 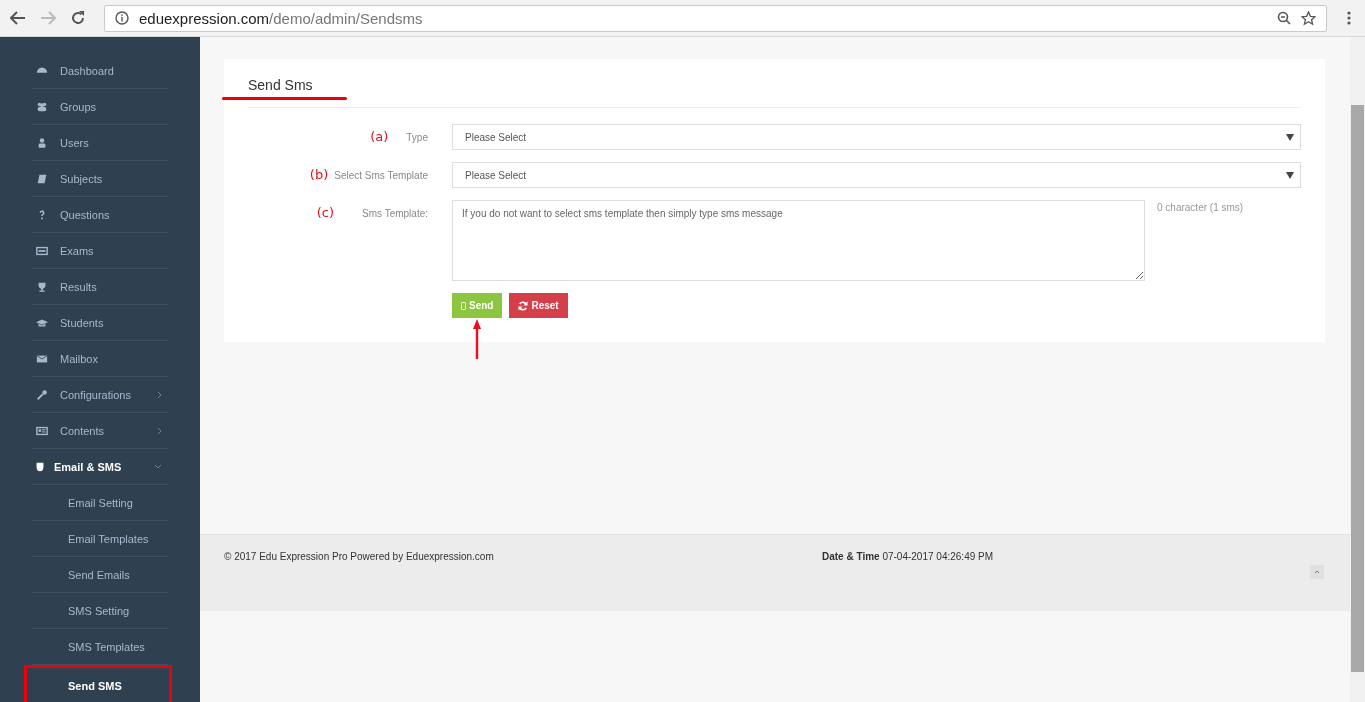 What do you see at coordinates (100, 395) in the screenshot?
I see `sidebar-item: Configurations` at bounding box center [100, 395].